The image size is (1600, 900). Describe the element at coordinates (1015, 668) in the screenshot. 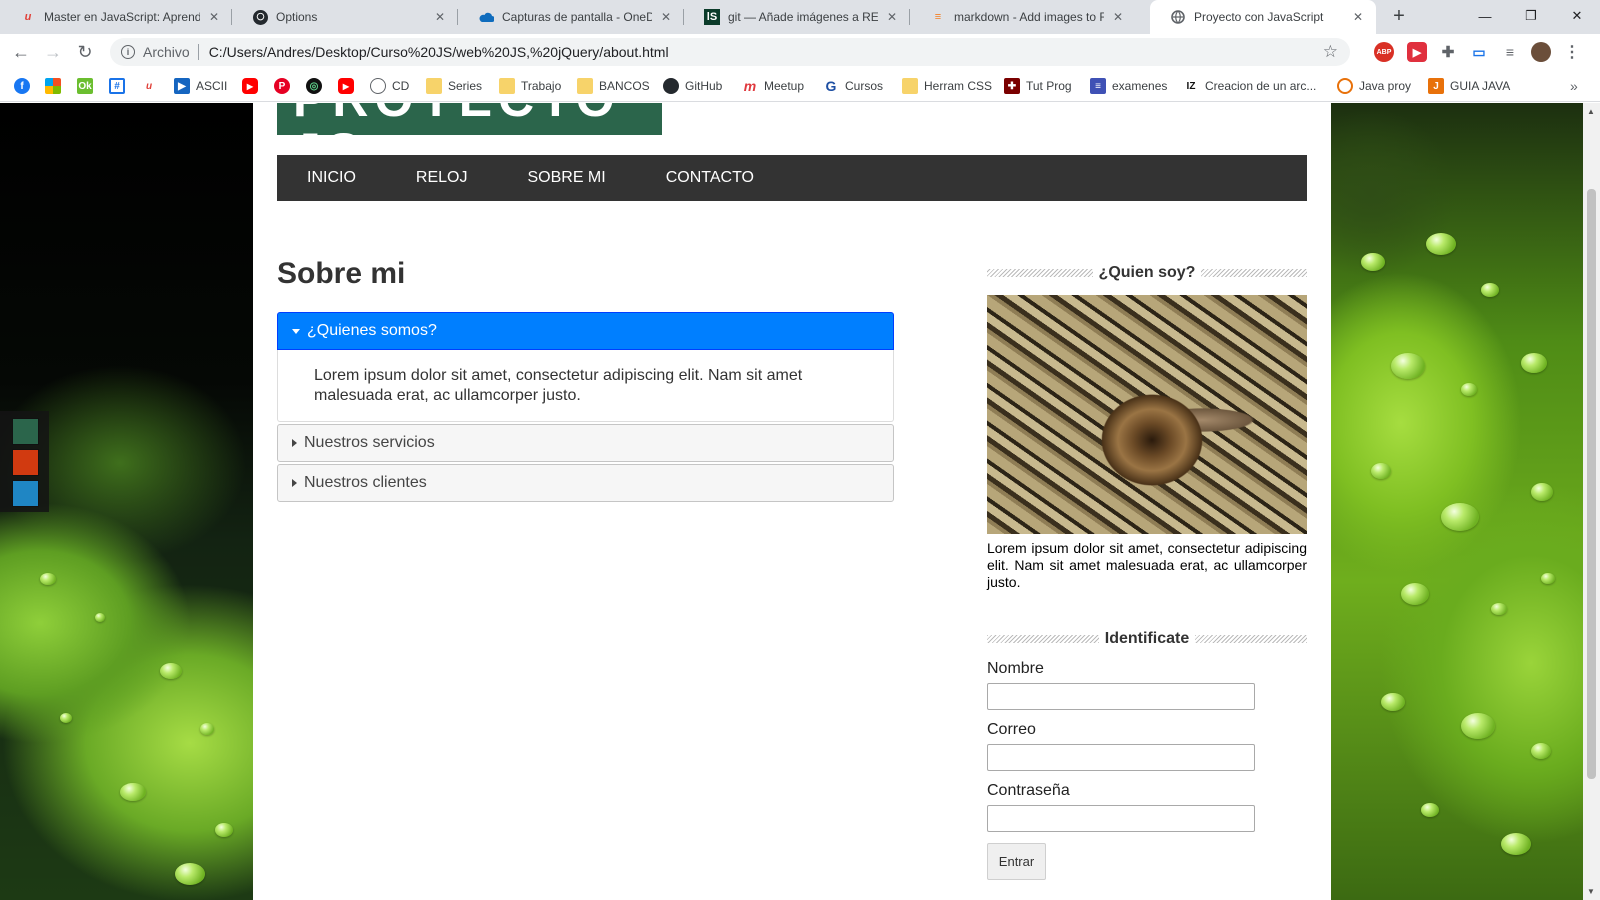

I see `name-label: Nombre` at that location.